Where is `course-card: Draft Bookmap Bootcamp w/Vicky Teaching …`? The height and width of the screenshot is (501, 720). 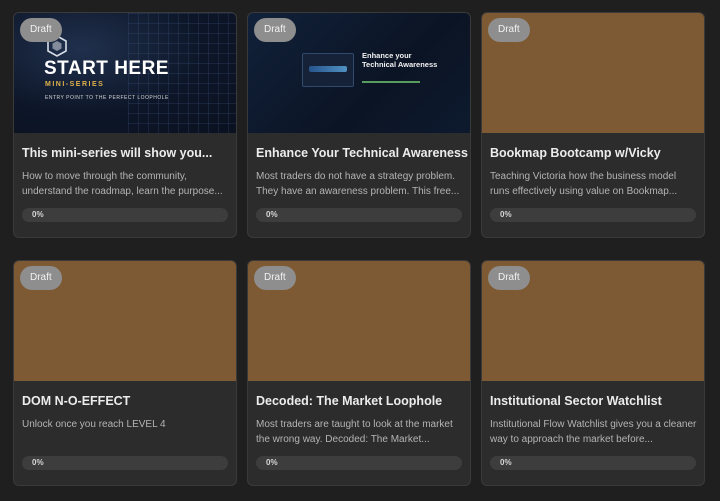 course-card: Draft Bookmap Bootcamp w/Vicky Teaching … is located at coordinates (593, 125).